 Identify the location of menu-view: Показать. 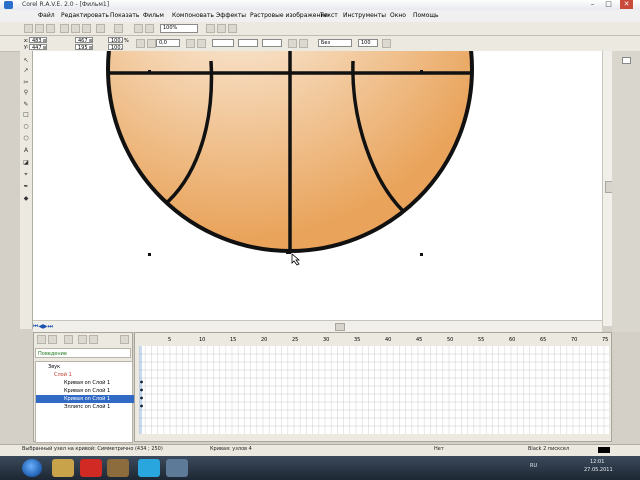
(124, 15).